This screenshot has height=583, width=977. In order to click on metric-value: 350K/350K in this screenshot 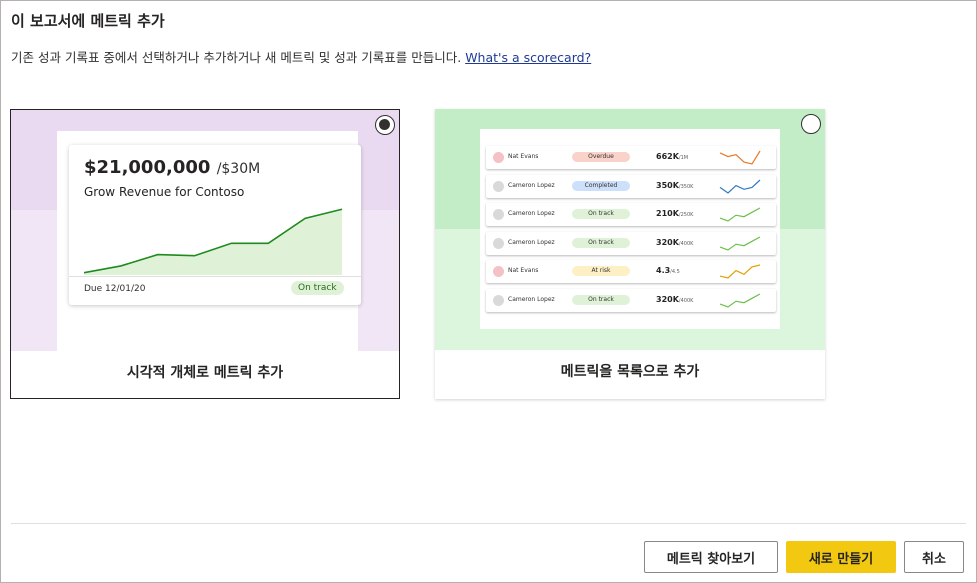, I will do `click(674, 185)`.